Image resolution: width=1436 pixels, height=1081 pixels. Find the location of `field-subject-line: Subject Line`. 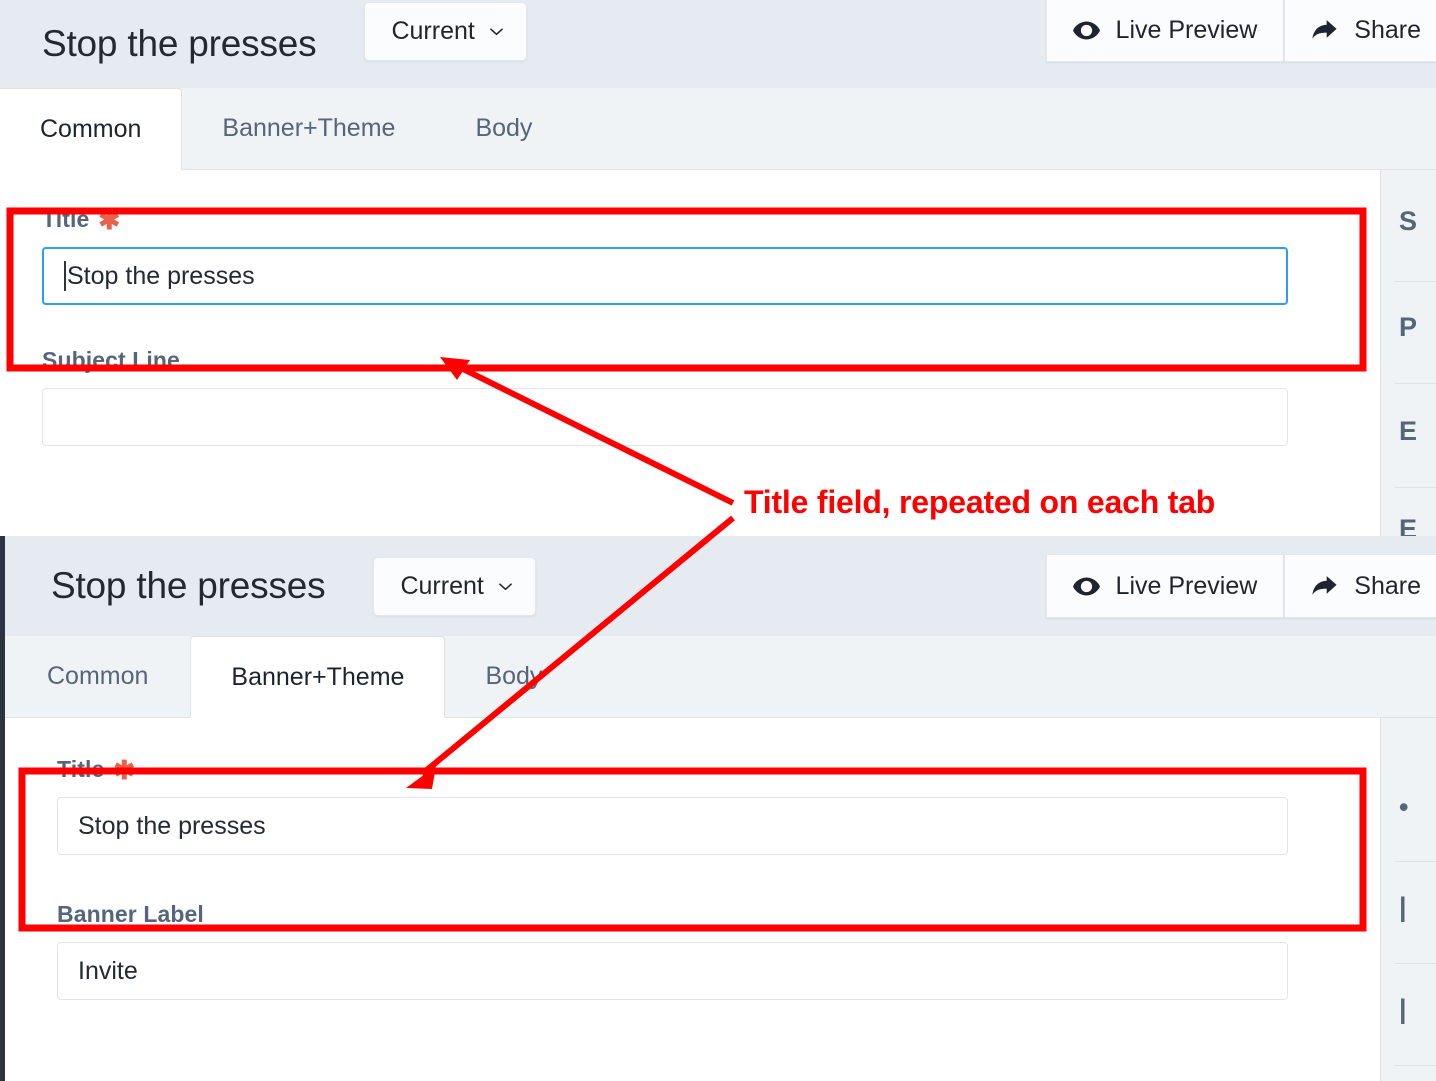

field-subject-line: Subject Line is located at coordinates (718, 375).